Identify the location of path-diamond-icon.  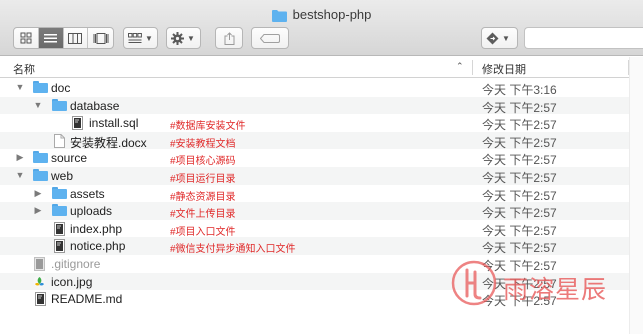
(492, 38).